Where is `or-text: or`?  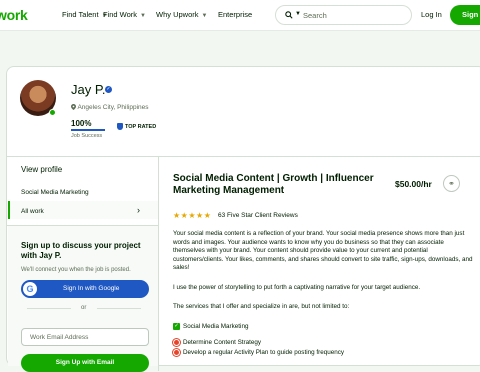
or-text: or is located at coordinates (84, 308).